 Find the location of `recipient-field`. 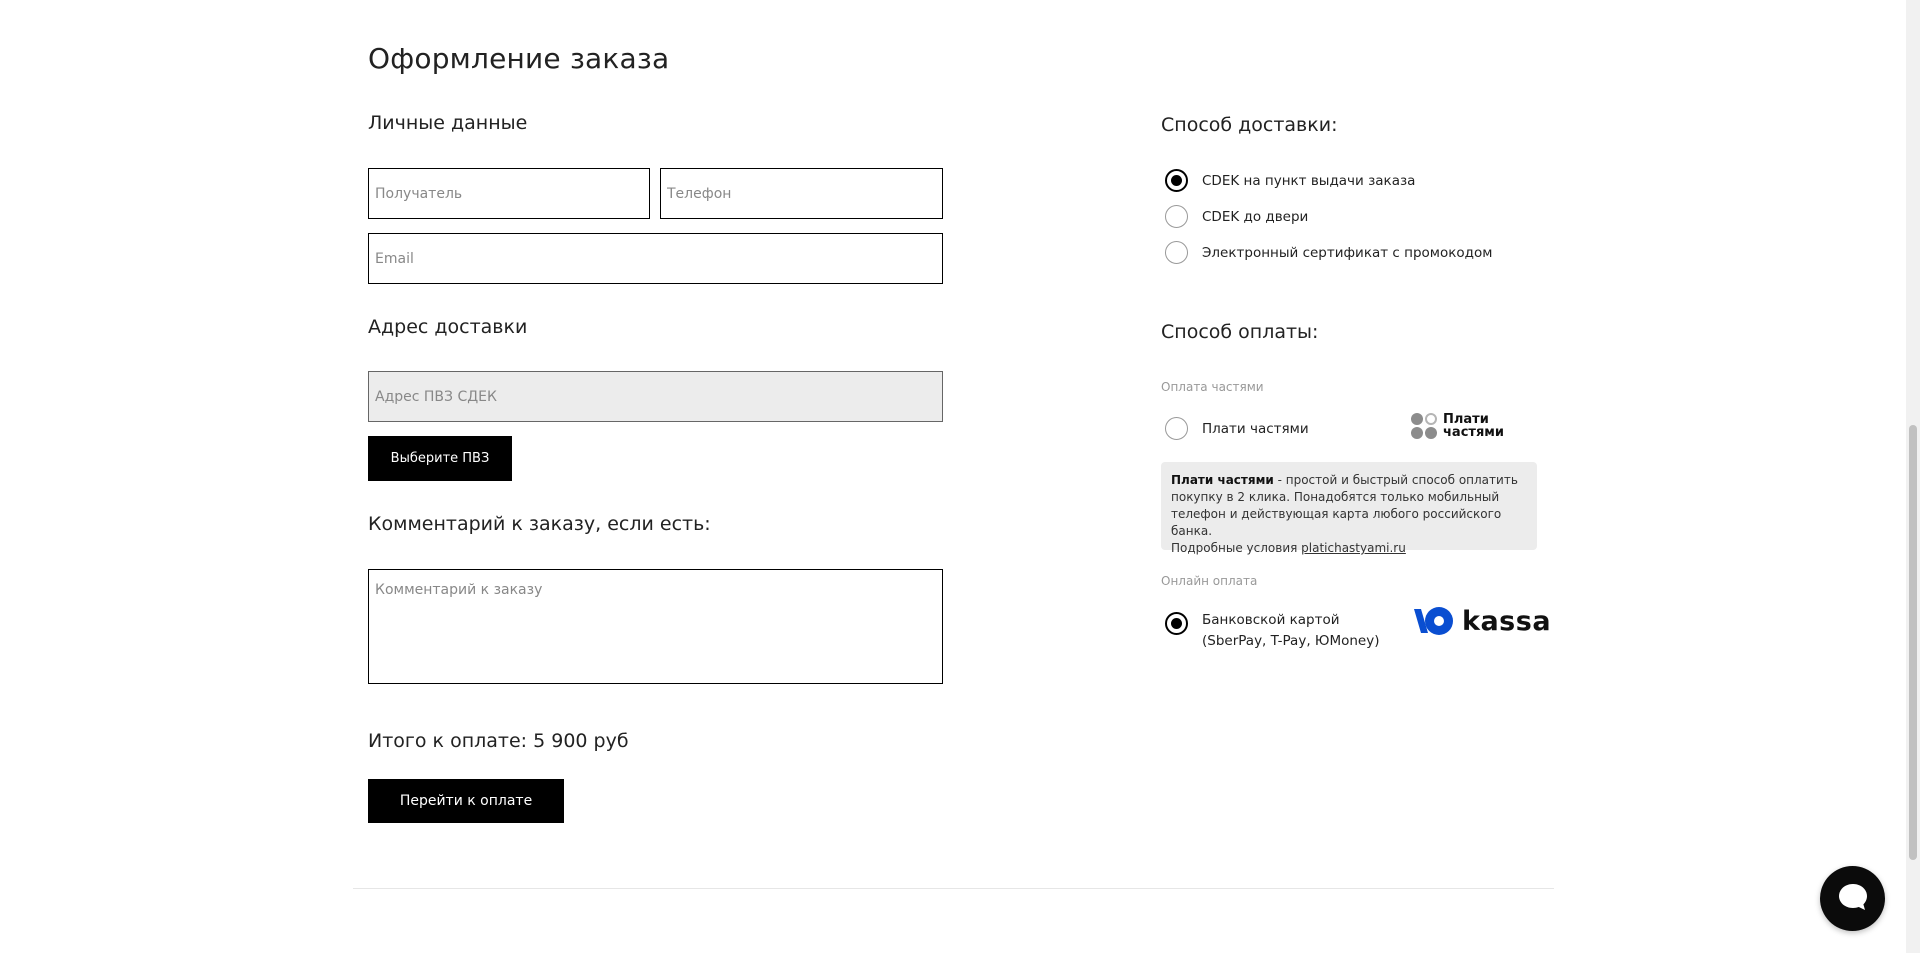

recipient-field is located at coordinates (509, 193).